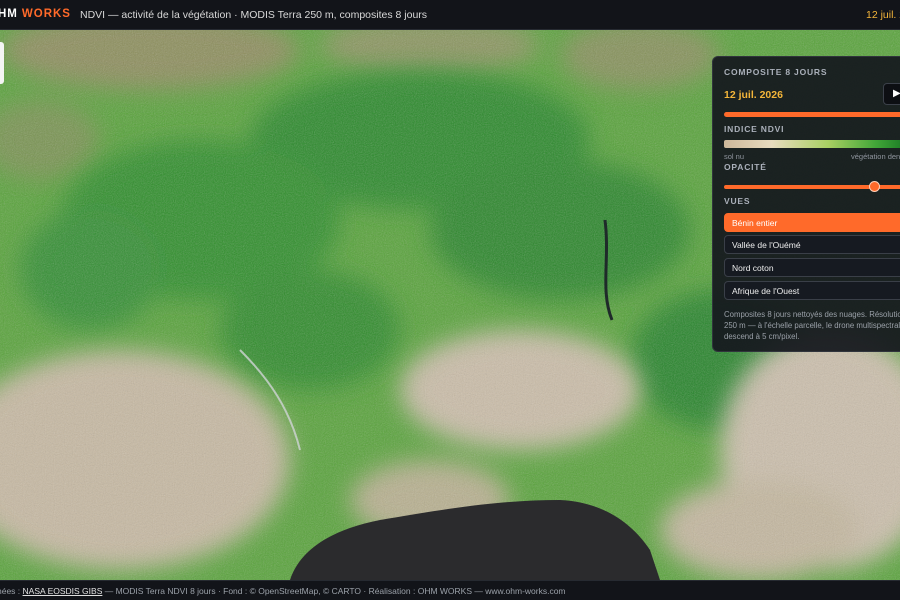  I want to click on source-link: NASA EOSDIS GIBS, so click(63, 591).